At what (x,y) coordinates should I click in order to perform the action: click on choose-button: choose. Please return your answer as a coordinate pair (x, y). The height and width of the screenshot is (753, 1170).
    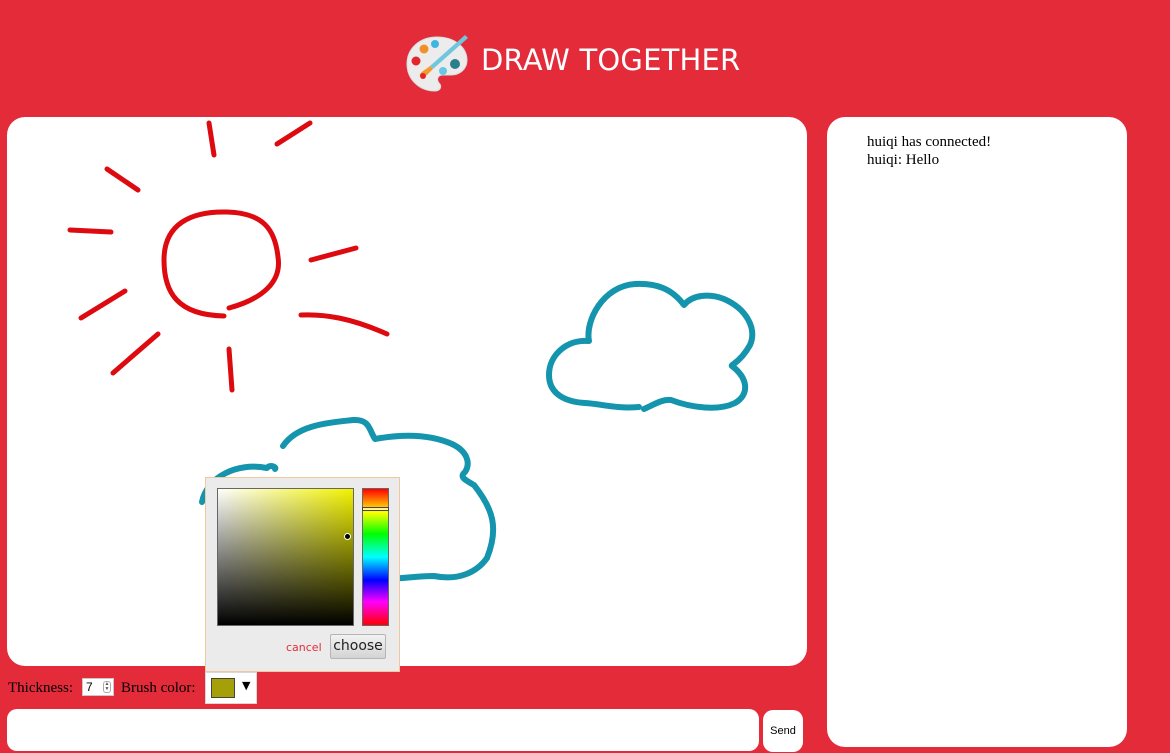
    Looking at the image, I should click on (358, 646).